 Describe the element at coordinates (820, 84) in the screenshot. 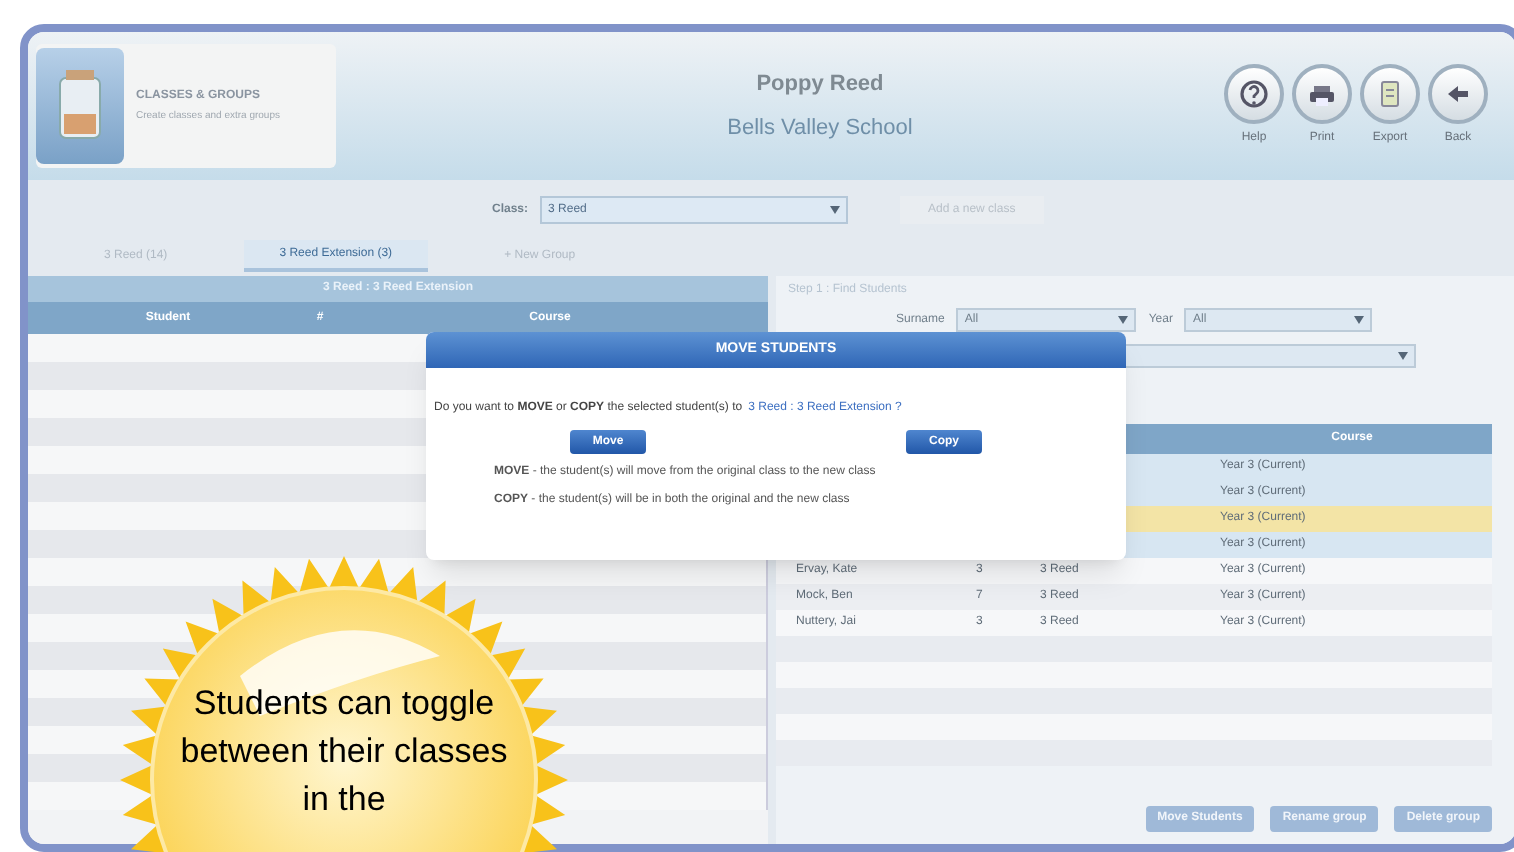

I see `teacher-name: Poppy Reed` at that location.